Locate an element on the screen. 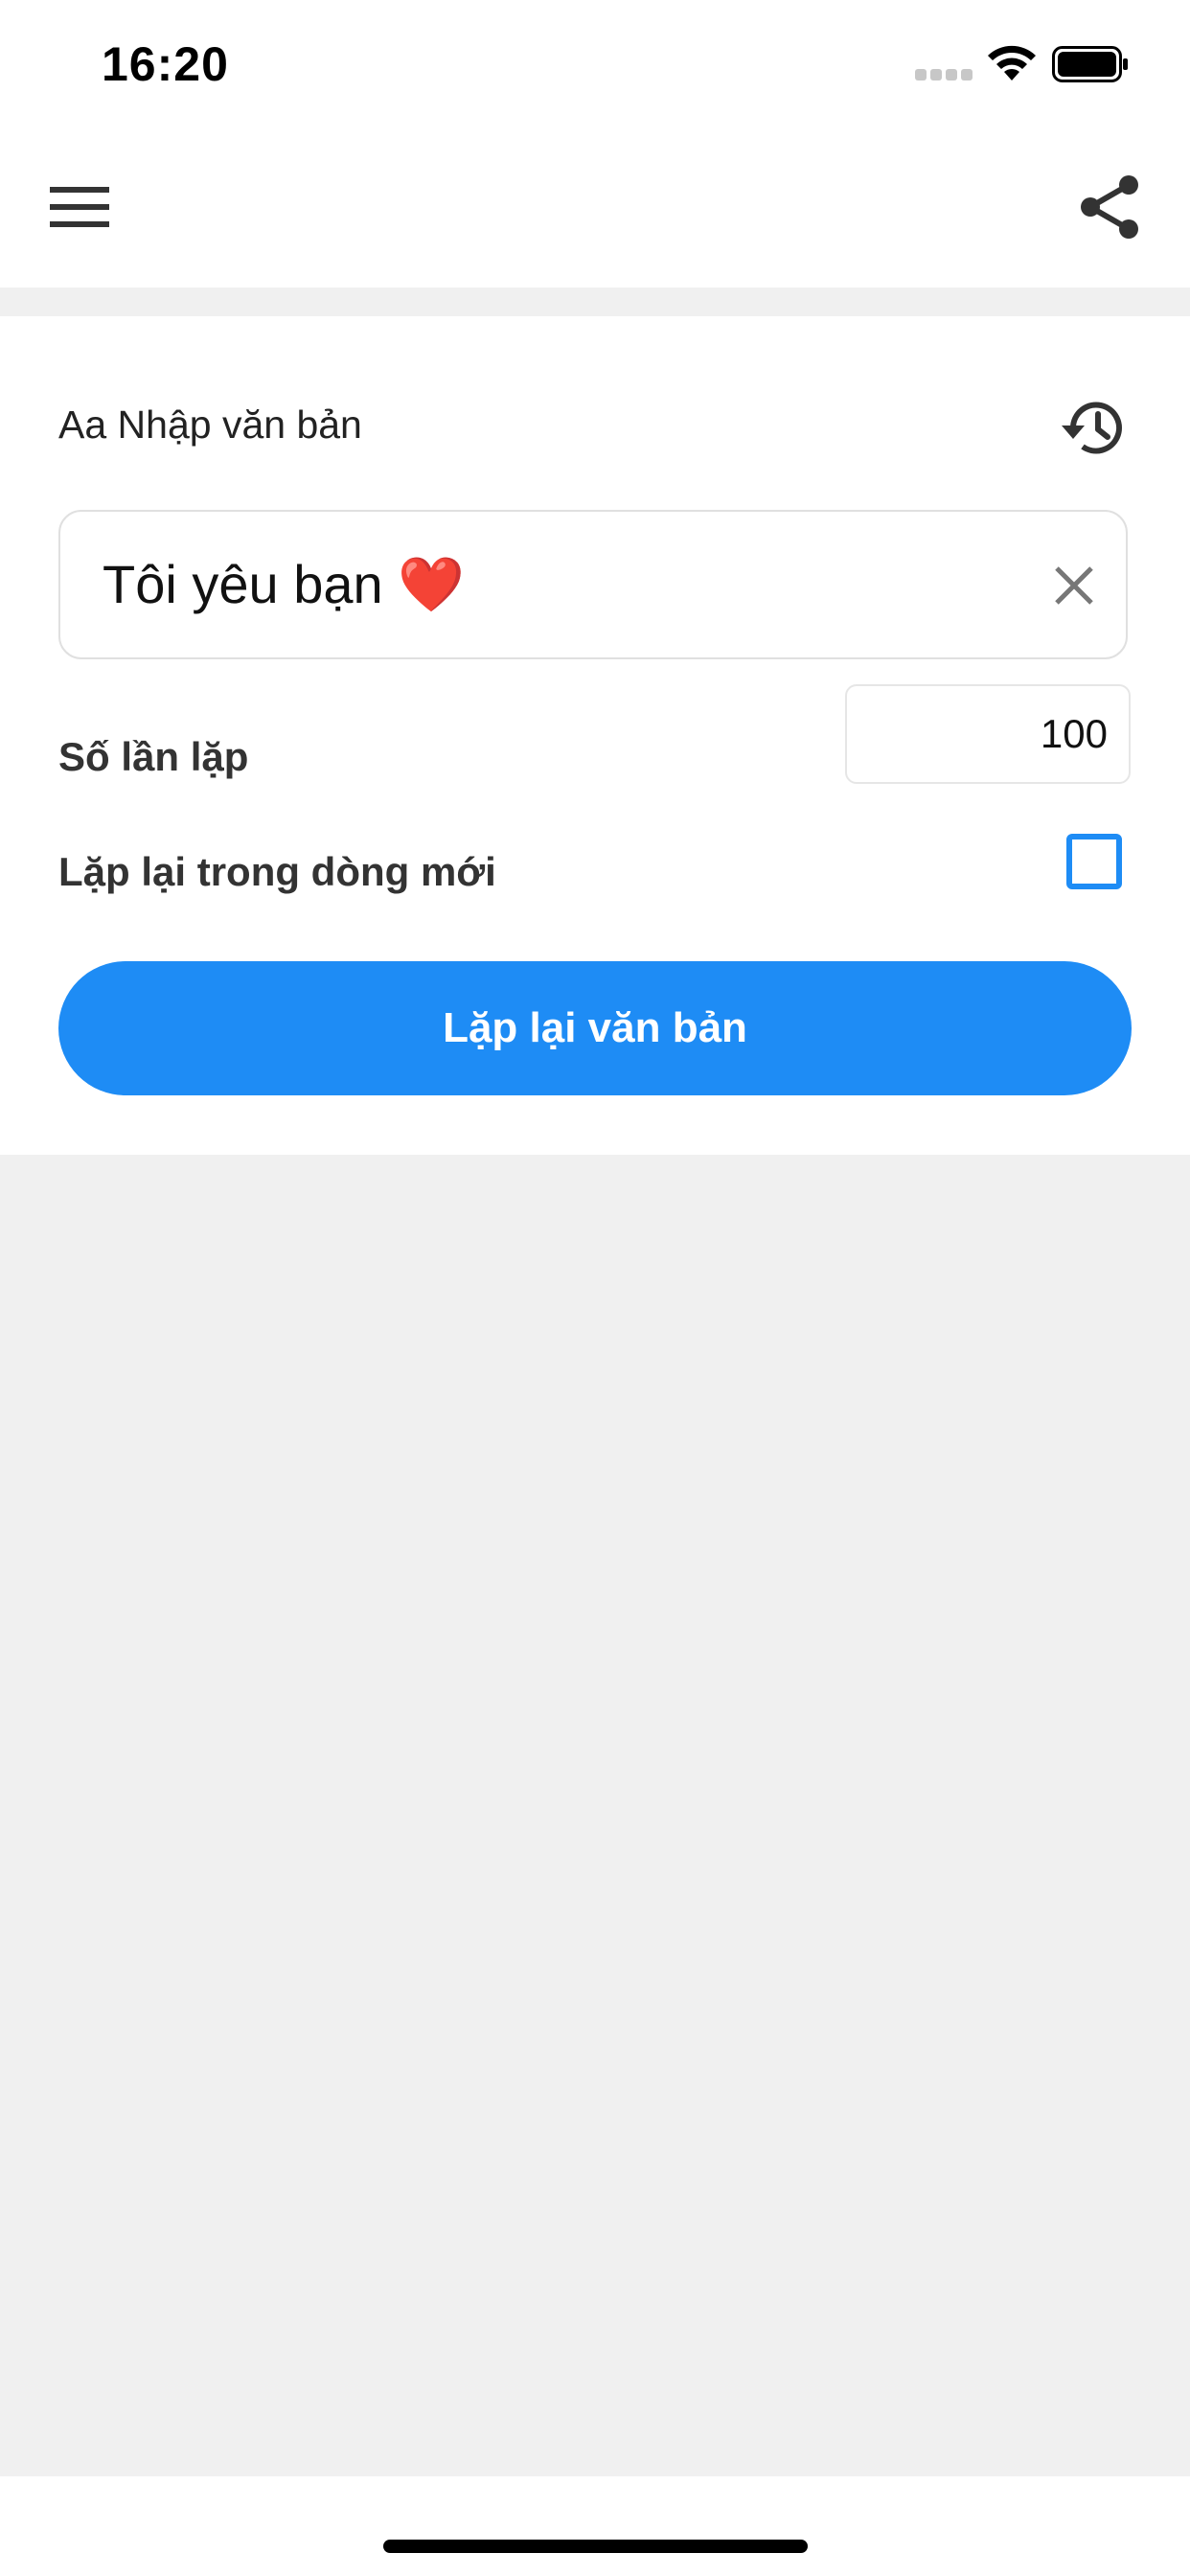 The image size is (1190, 2576). text-input-container is located at coordinates (593, 584).